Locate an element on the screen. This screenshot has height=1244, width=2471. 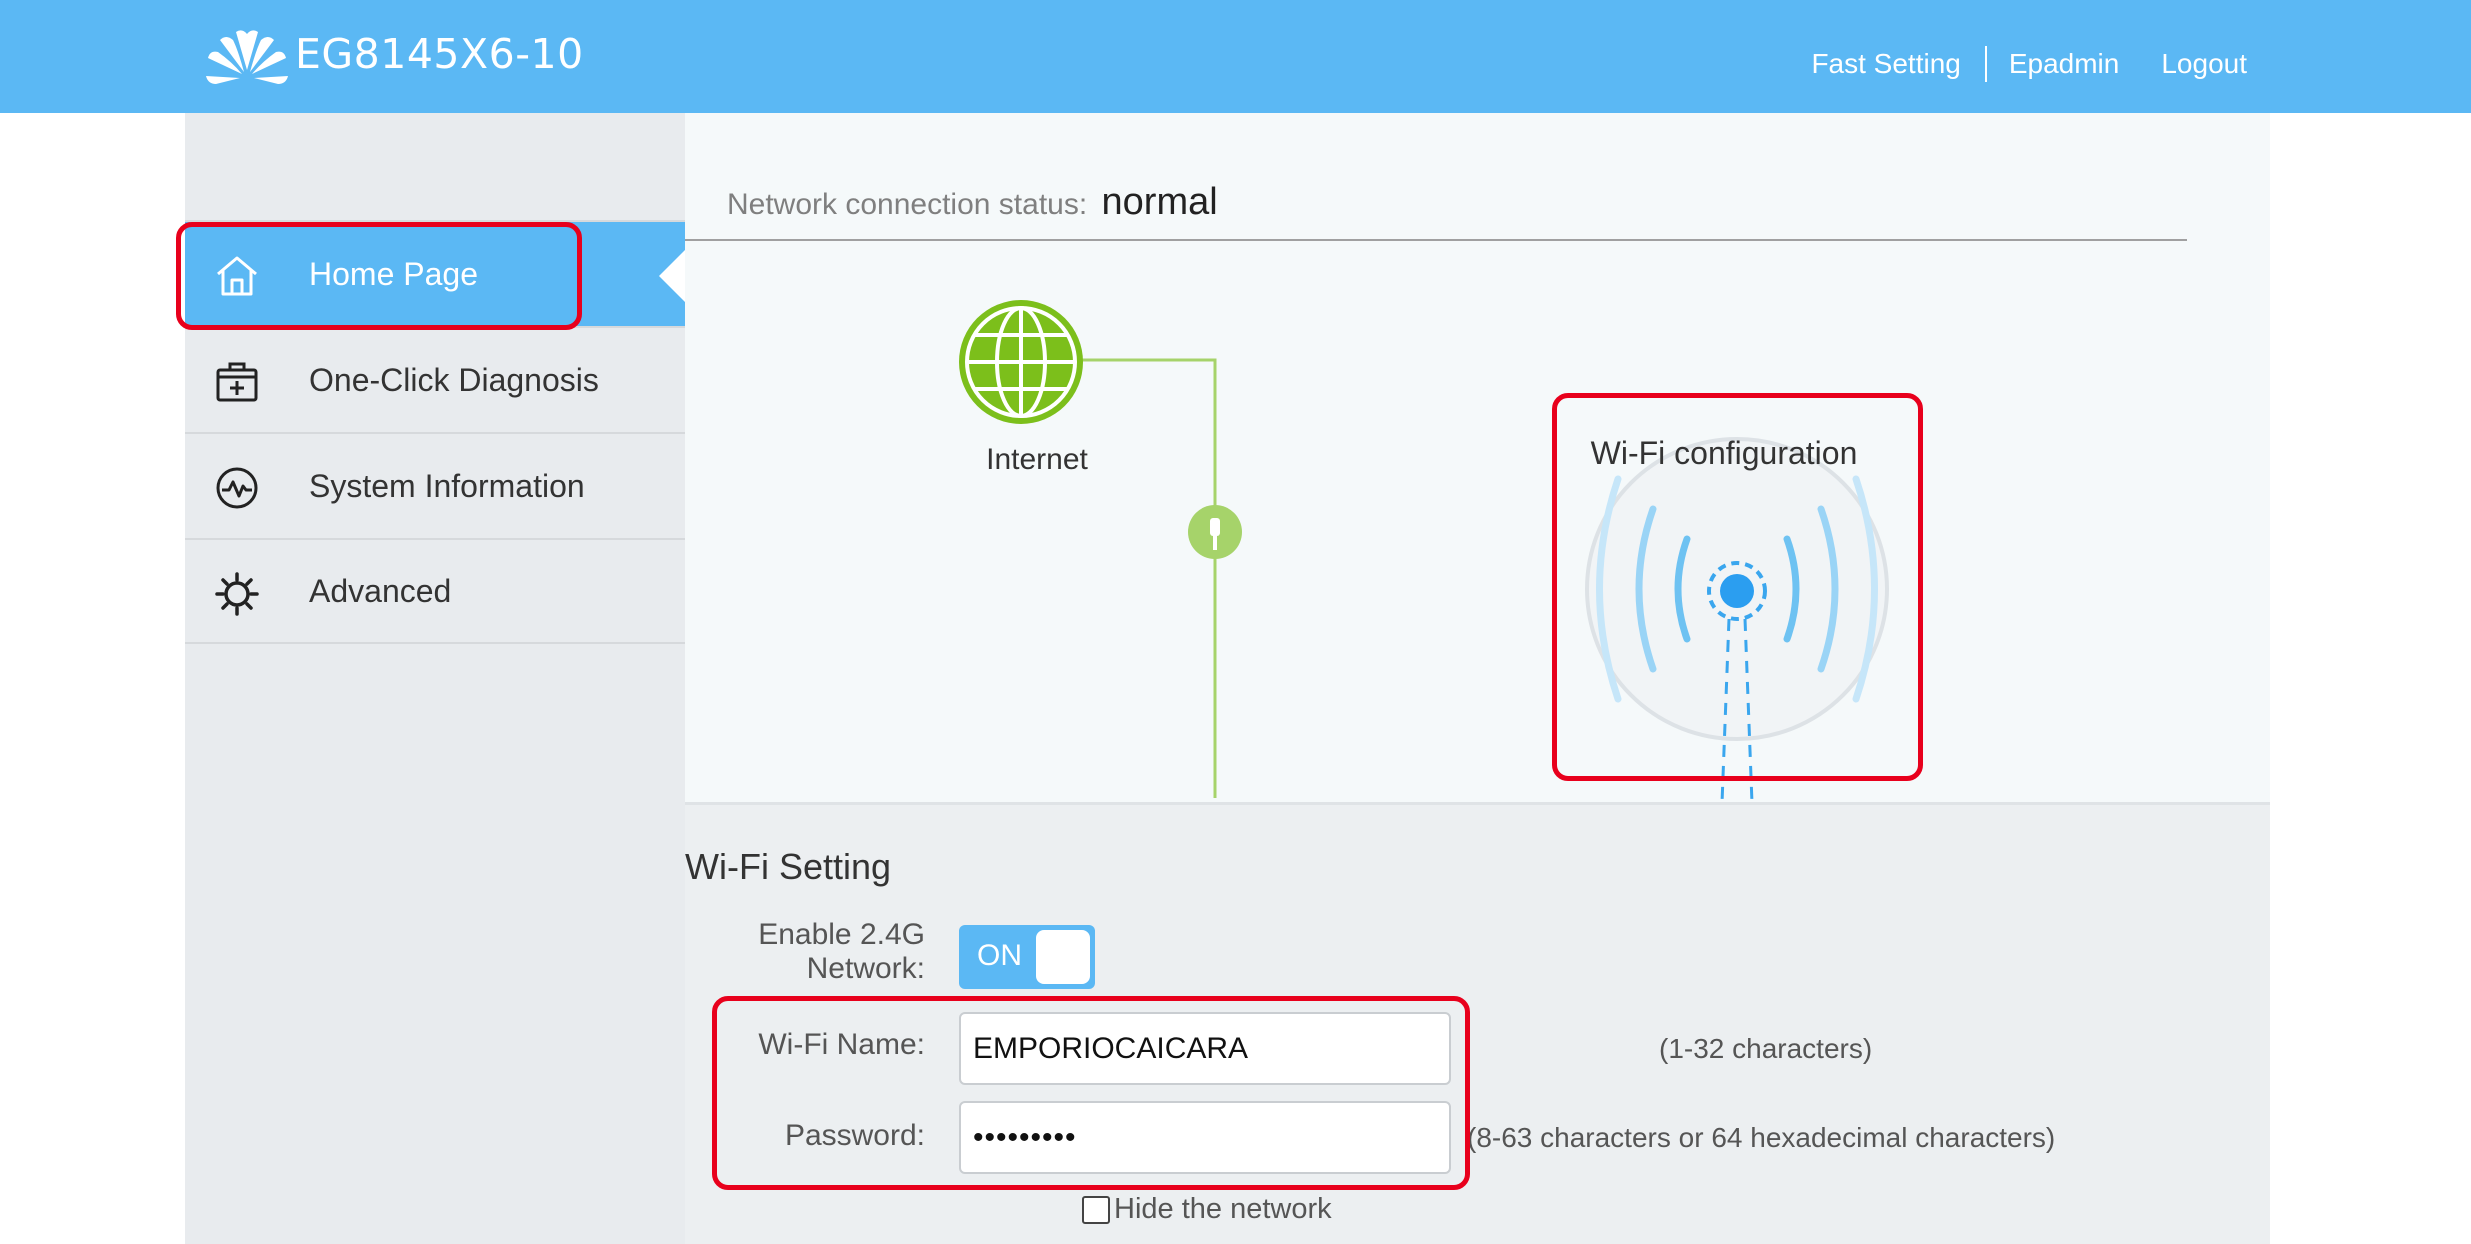
wifi-setting-title: Wi-Fi Setting is located at coordinates (788, 866).